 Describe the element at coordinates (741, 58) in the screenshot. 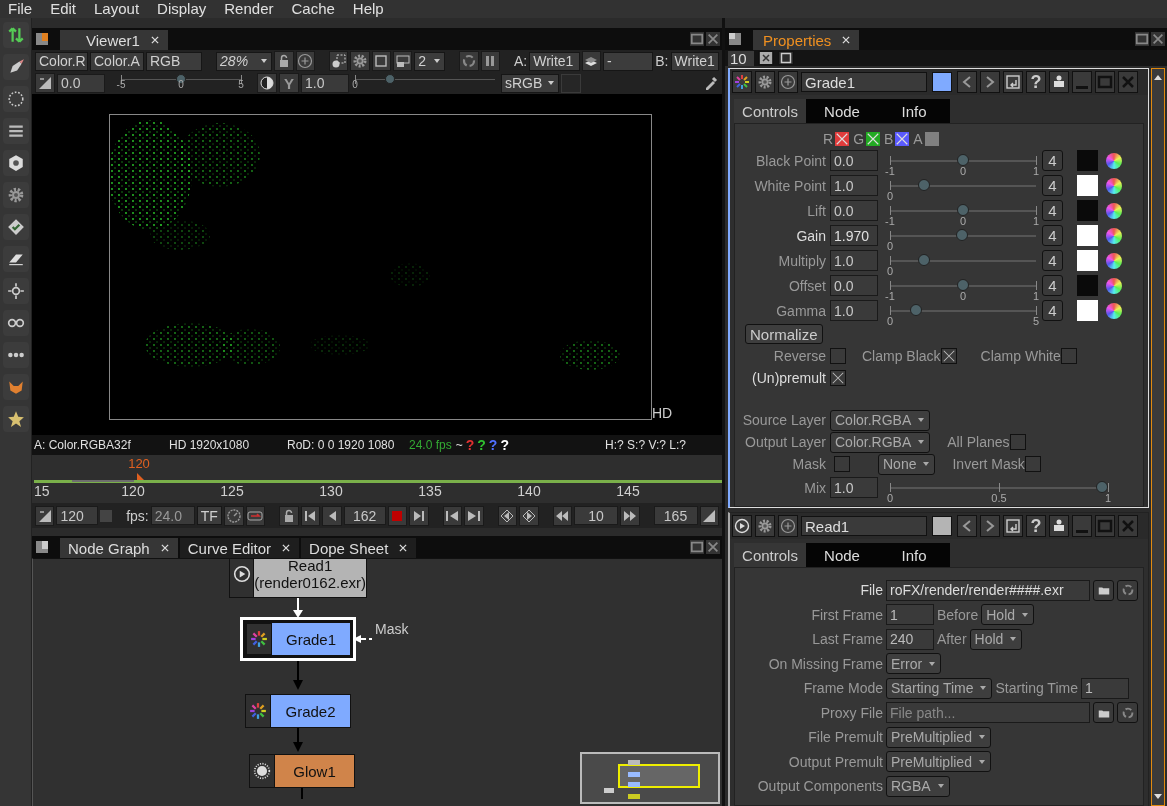

I see `max-panels-field: 10` at that location.